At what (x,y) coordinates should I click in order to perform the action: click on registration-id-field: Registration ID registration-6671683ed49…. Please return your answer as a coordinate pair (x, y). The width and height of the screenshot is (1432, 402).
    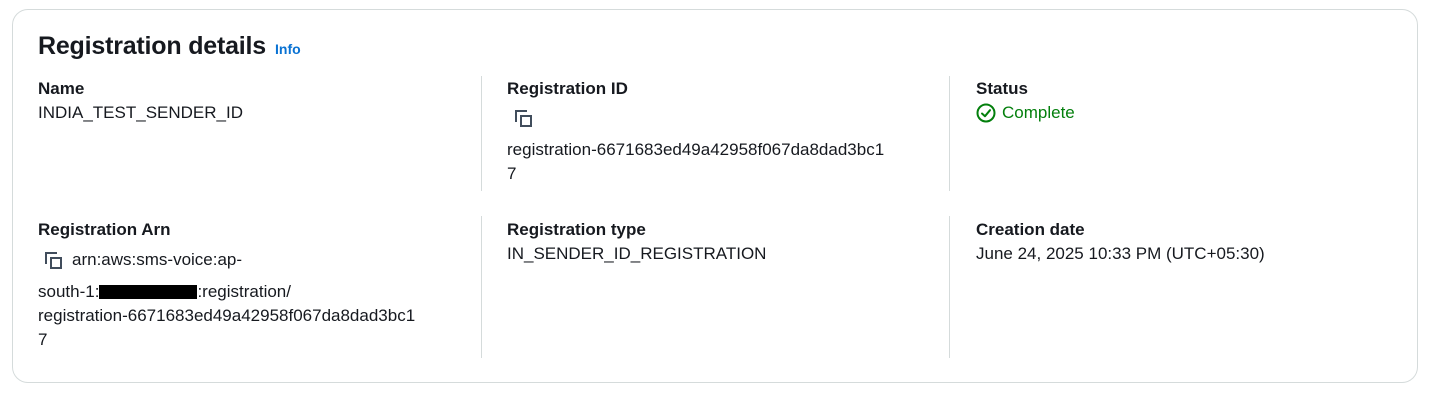
    Looking at the image, I should click on (722, 132).